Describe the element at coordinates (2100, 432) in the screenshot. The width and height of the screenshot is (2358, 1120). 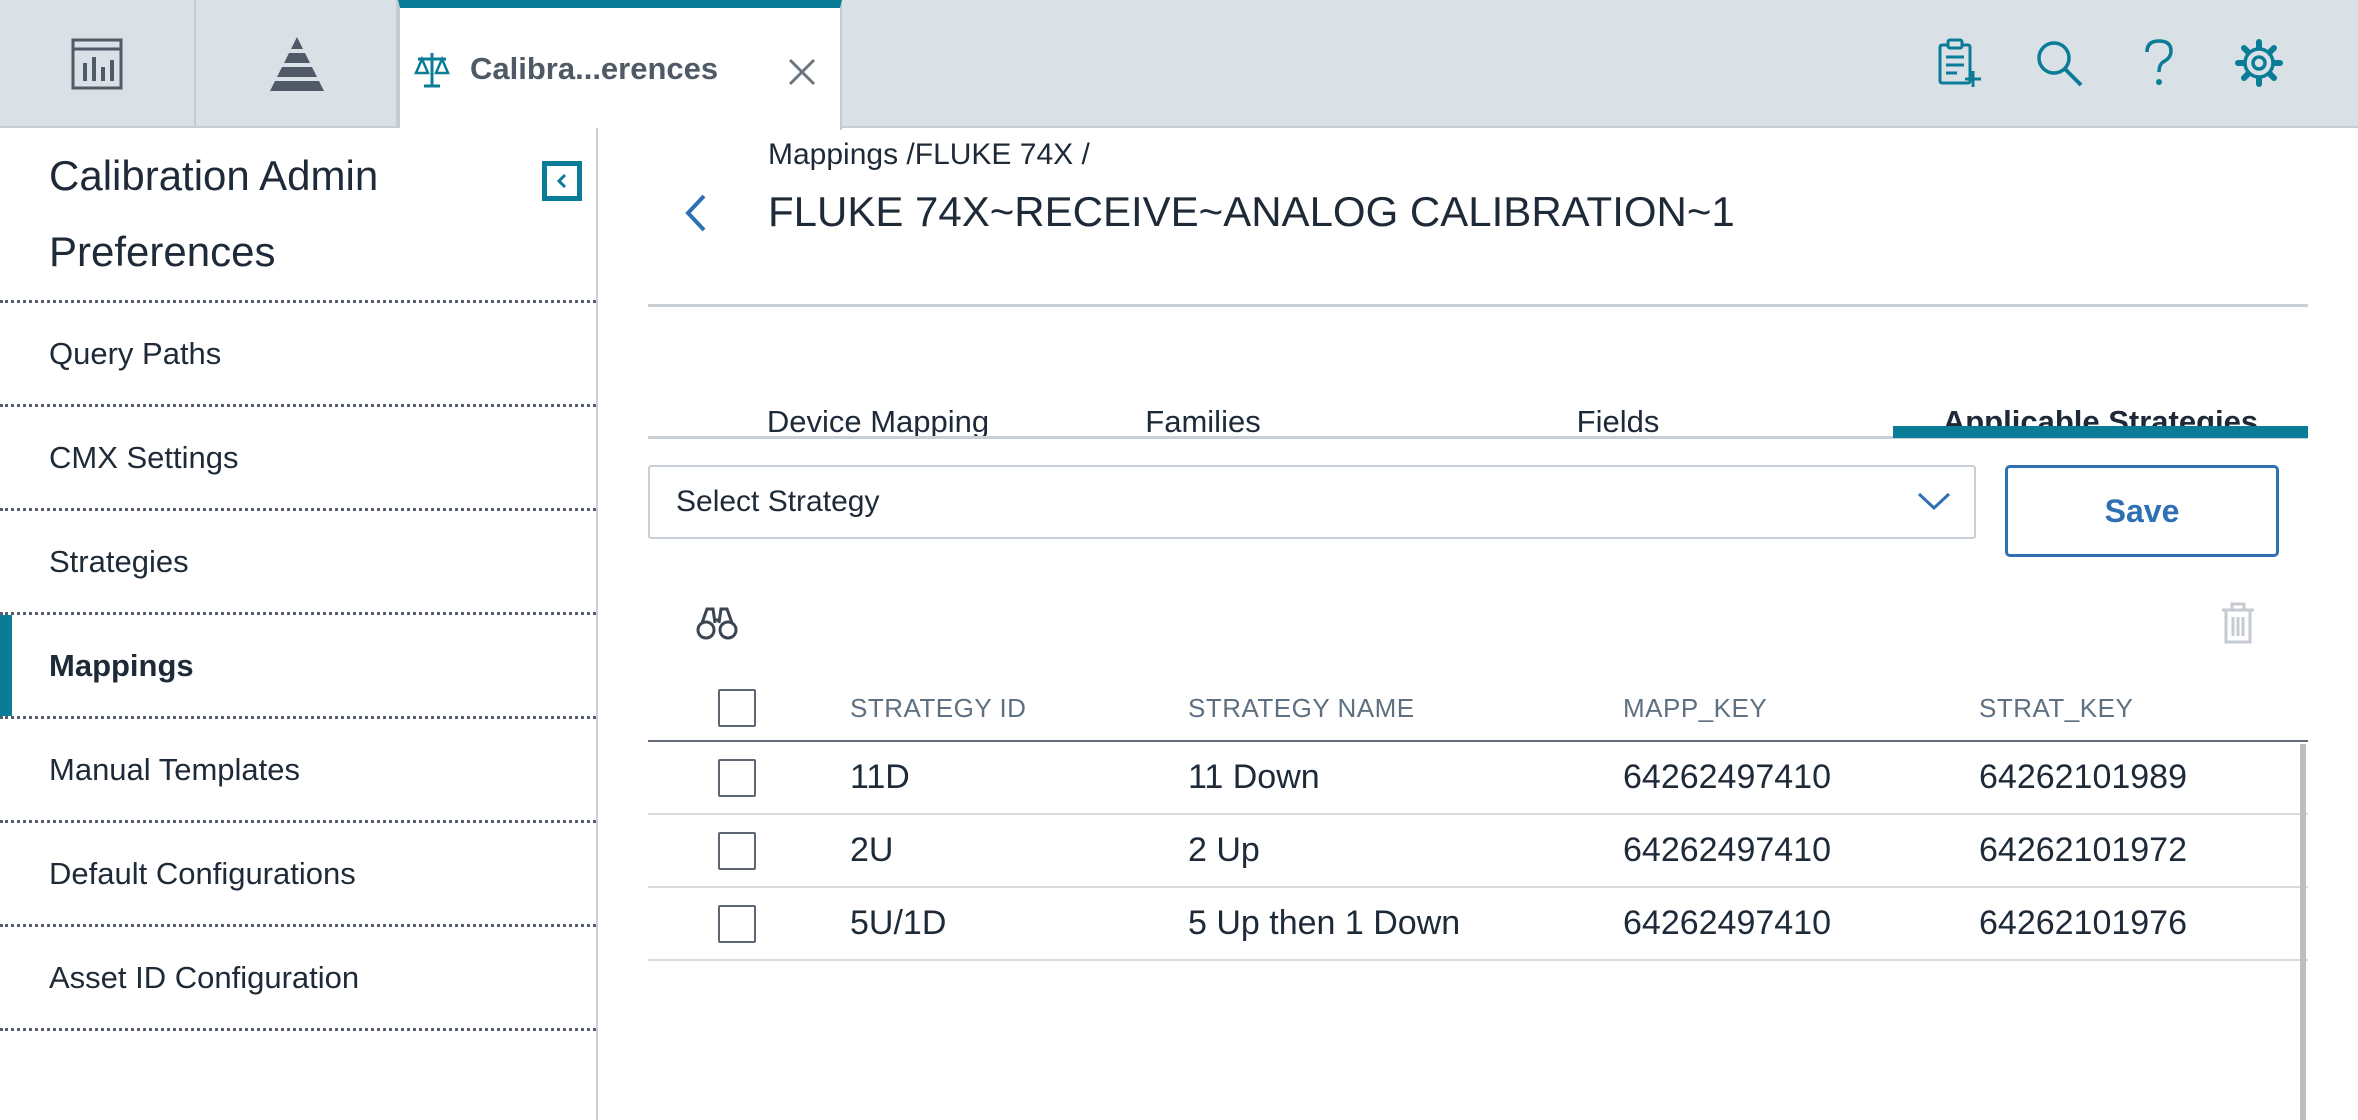
I see `active-tab-indicator` at that location.